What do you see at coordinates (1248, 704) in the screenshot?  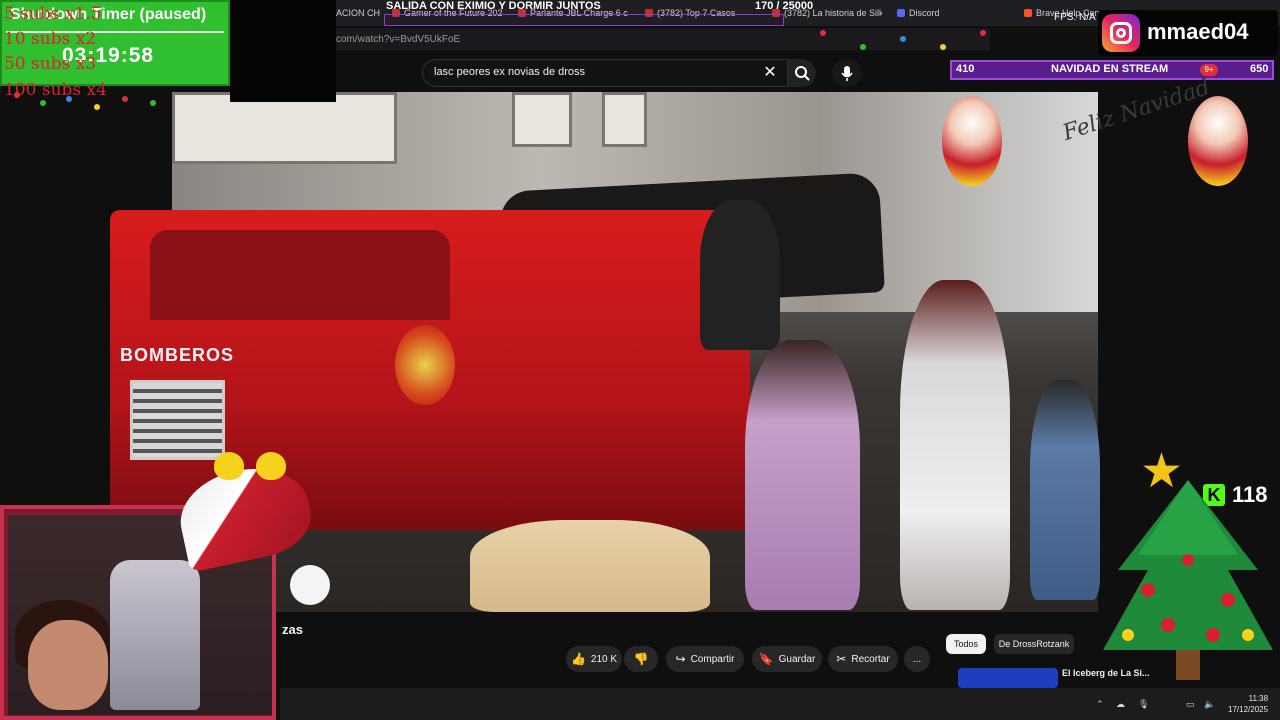 I see `taskbar-clock: 11:38 17/12/2025` at bounding box center [1248, 704].